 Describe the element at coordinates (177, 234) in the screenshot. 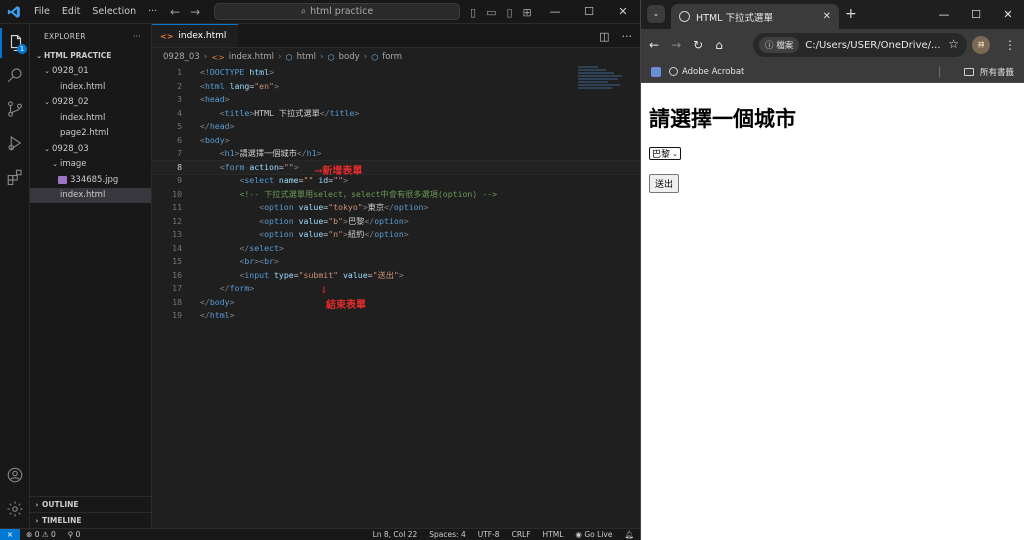

I see `line-number: 13` at that location.